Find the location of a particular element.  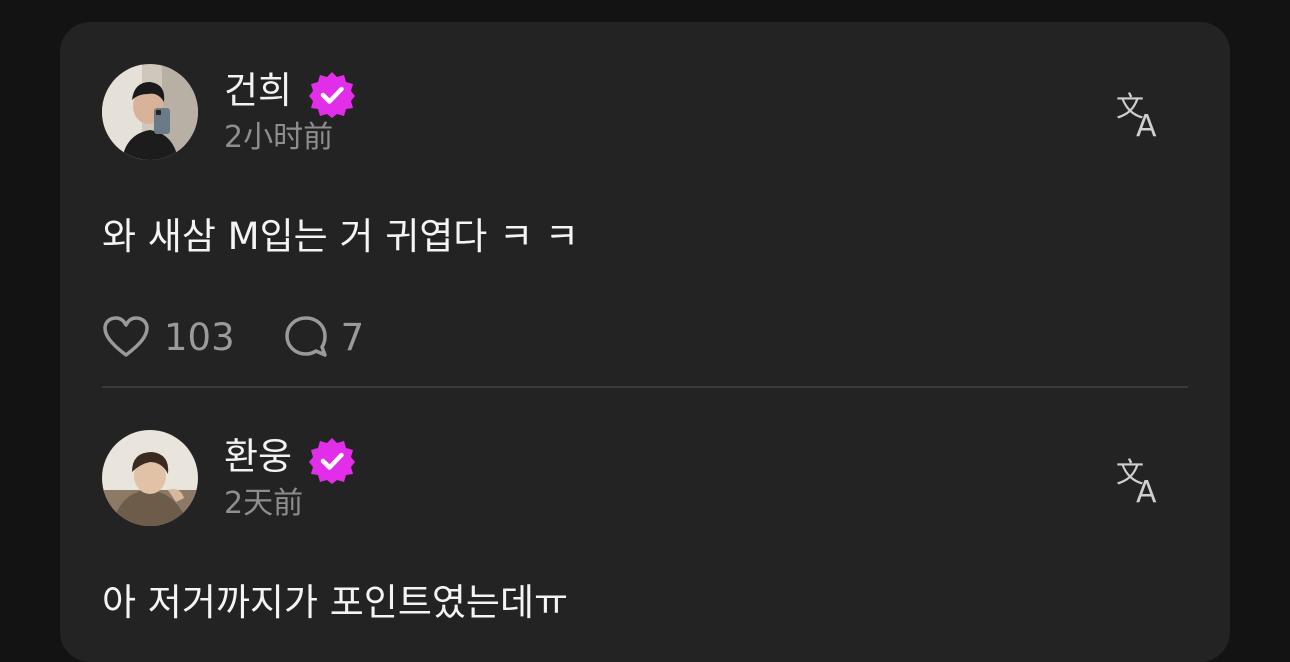

heart-icon is located at coordinates (126, 336).